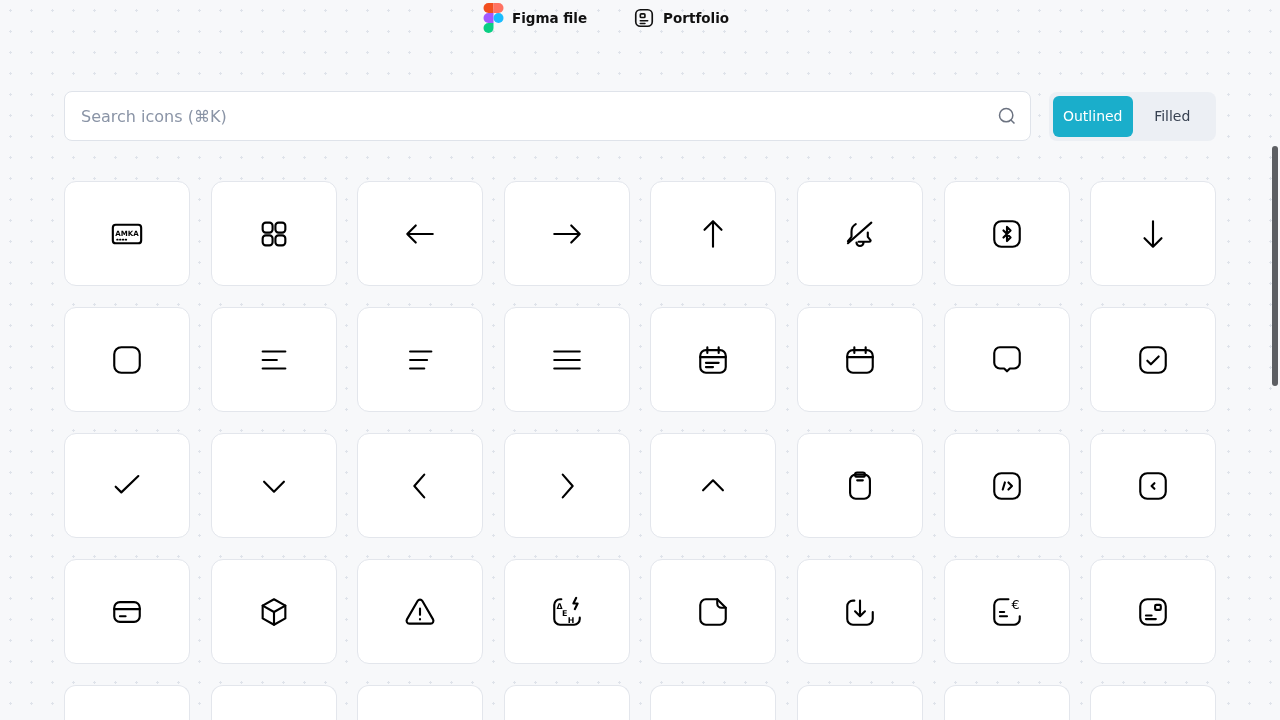  Describe the element at coordinates (1007, 116) in the screenshot. I see `search-icon` at that location.